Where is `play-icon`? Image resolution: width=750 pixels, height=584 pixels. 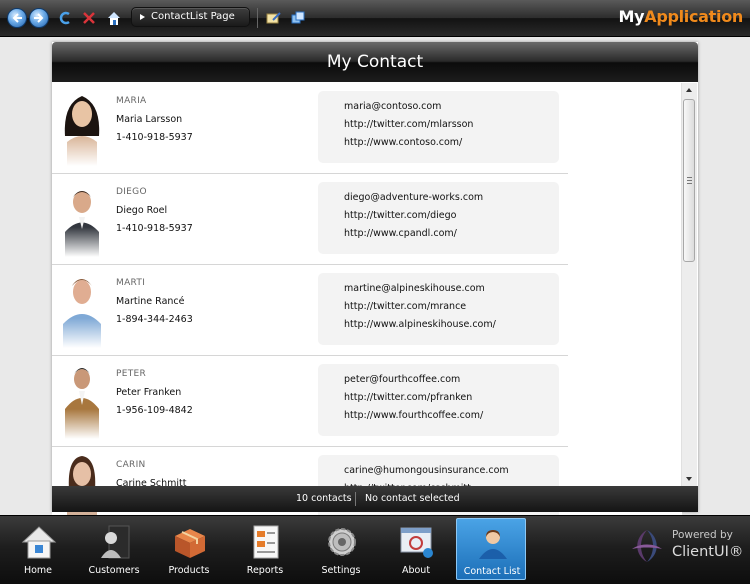
play-icon is located at coordinates (142, 17).